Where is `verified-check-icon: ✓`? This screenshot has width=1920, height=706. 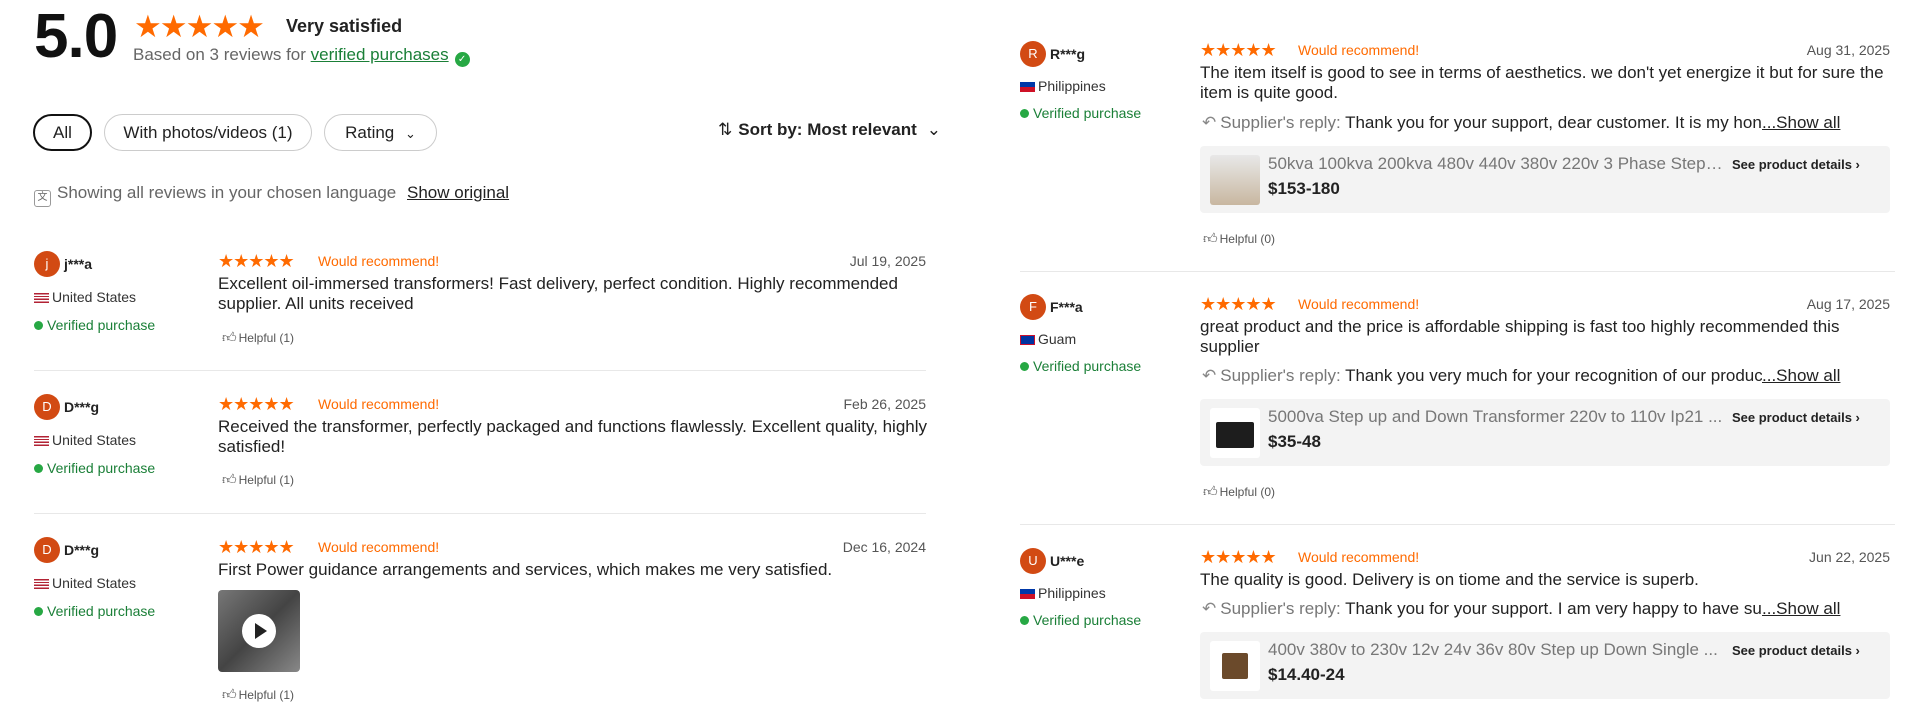
verified-check-icon: ✓ is located at coordinates (462, 59).